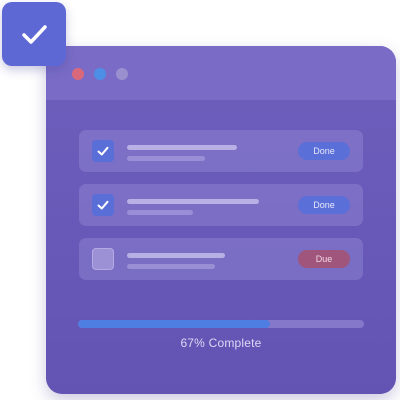 This screenshot has height=400, width=400. I want to click on window-minimize-dot, so click(100, 74).